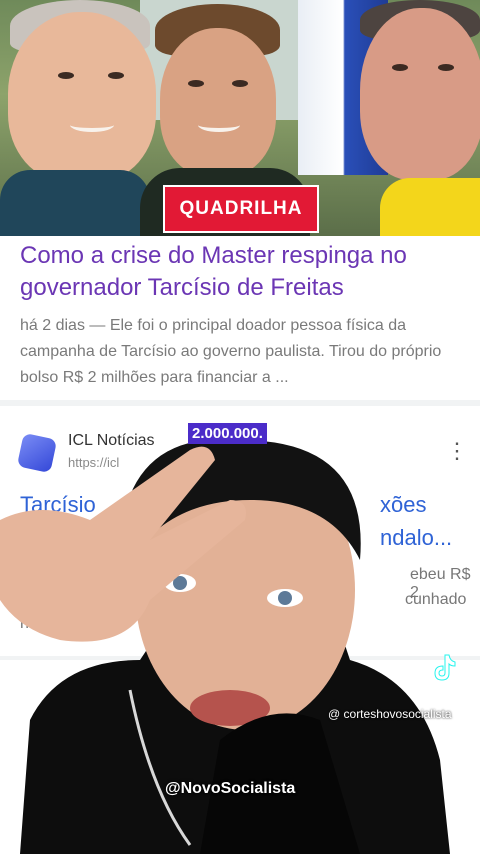 The height and width of the screenshot is (854, 480). Describe the element at coordinates (218, 102) in the screenshot. I see `person-center-face` at that location.